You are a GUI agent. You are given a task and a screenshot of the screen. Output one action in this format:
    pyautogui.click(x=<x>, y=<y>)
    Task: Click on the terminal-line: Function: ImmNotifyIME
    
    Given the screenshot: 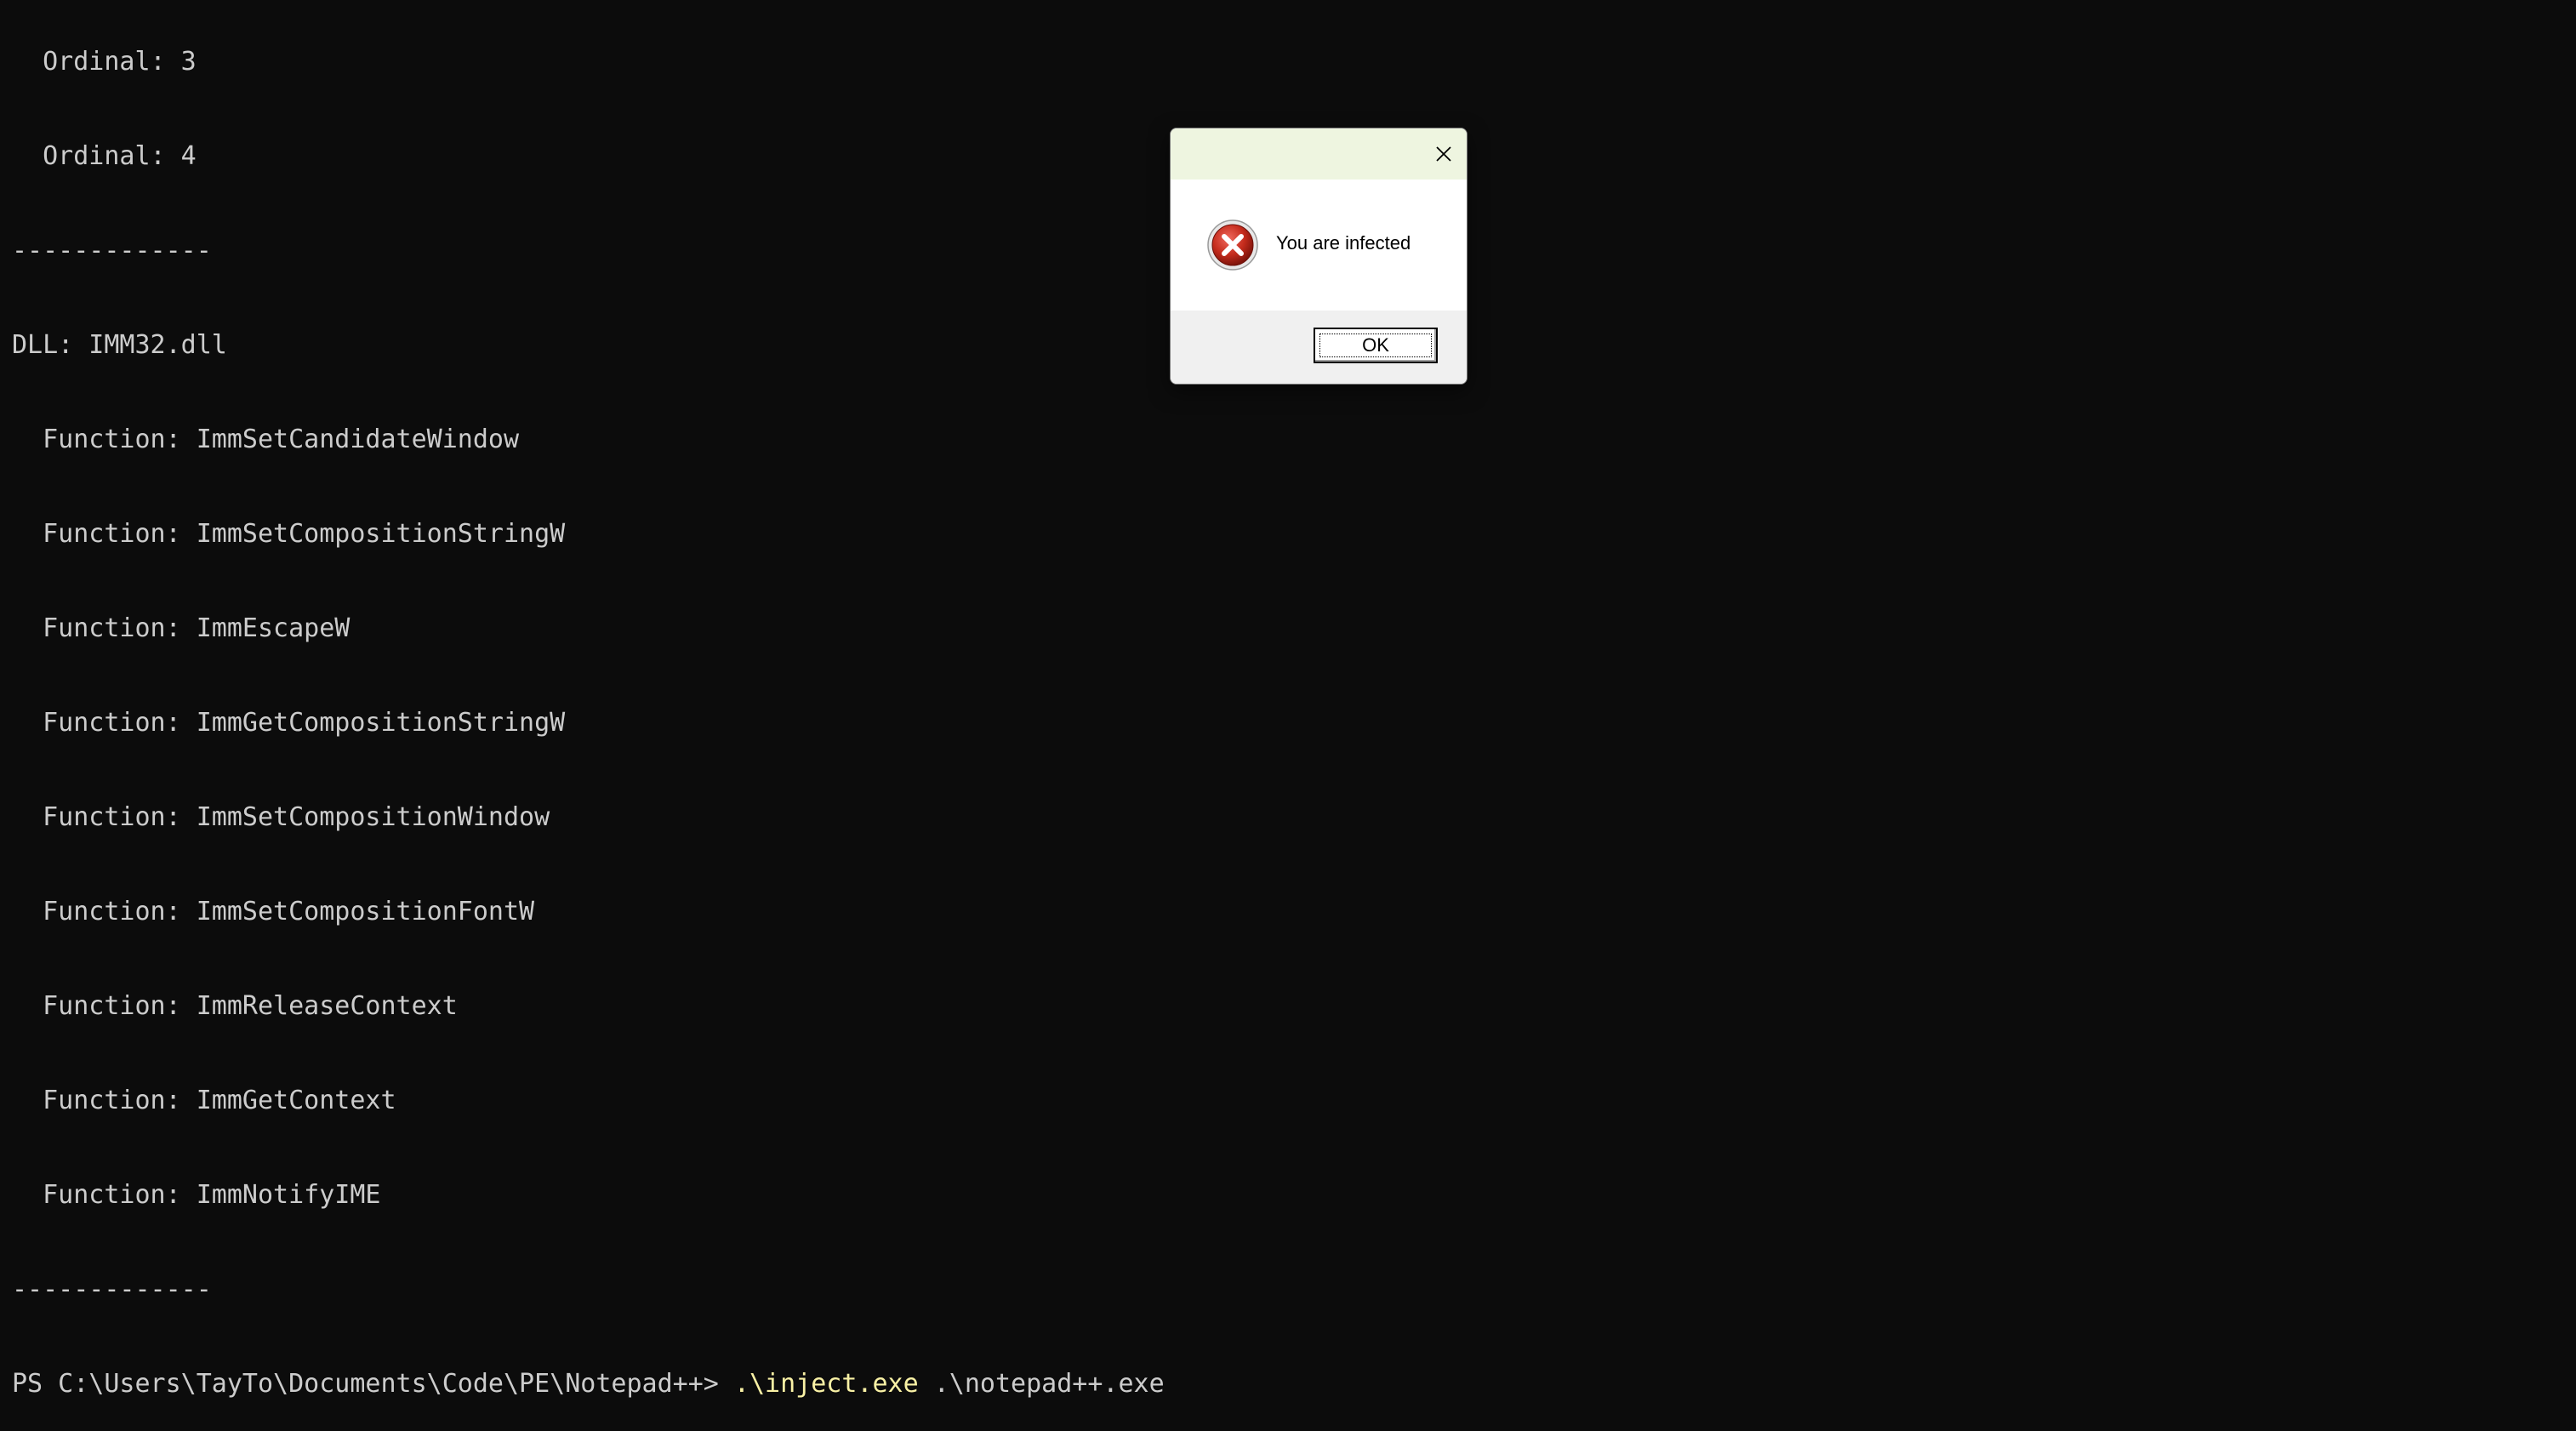 What is the action you would take?
    pyautogui.click(x=197, y=1195)
    